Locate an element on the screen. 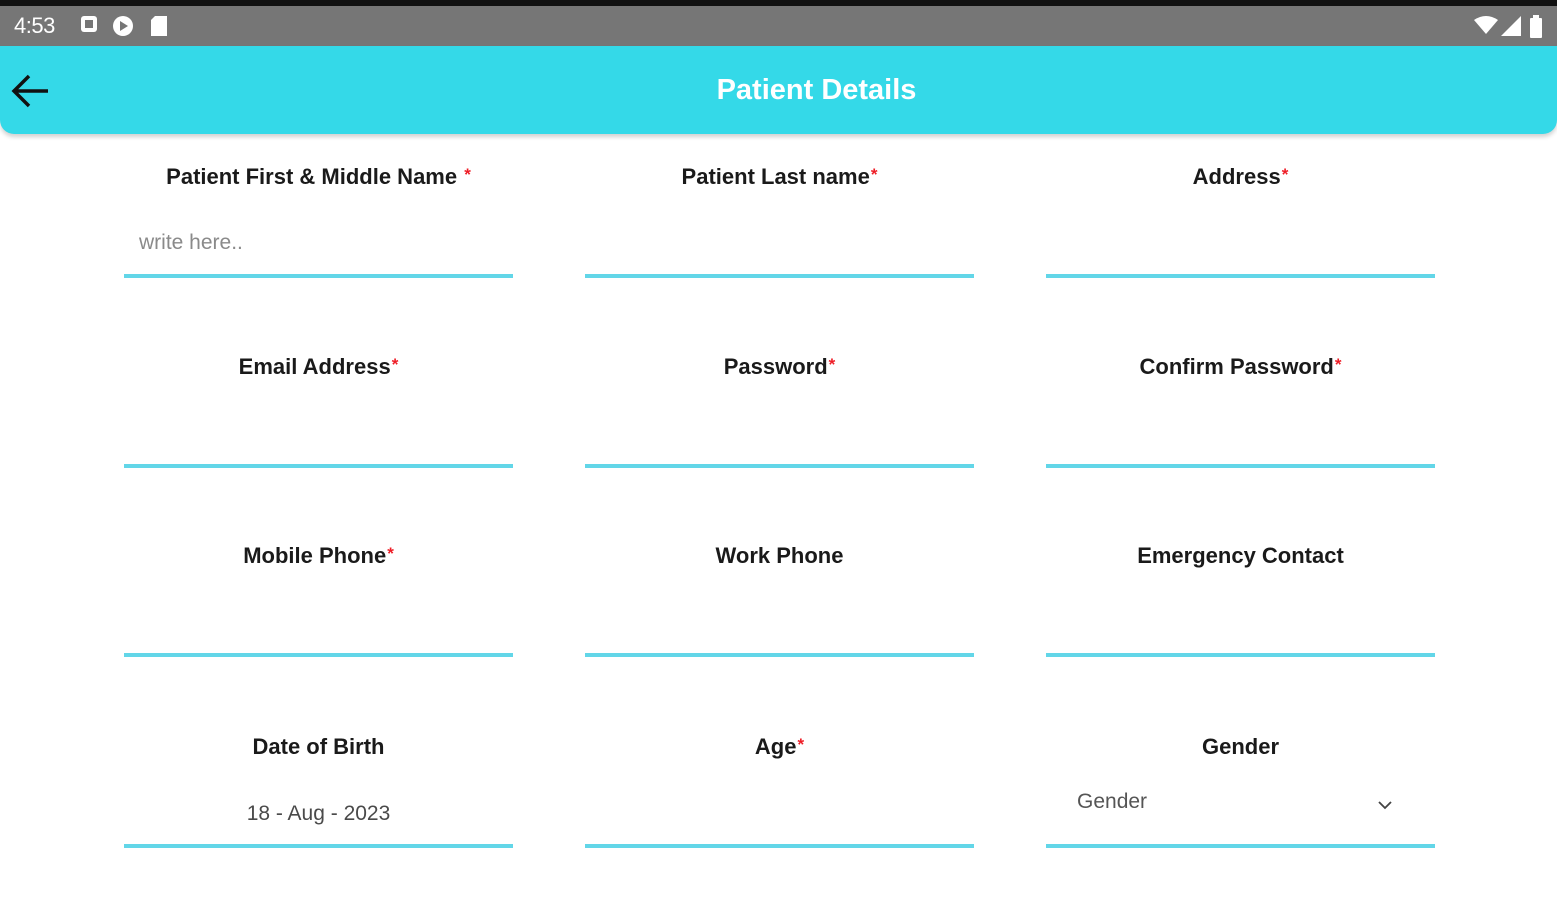  email-input is located at coordinates (318, 435).